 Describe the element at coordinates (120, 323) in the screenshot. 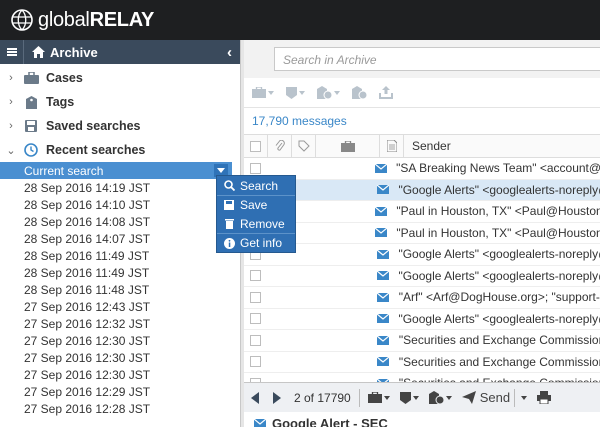

I see `recent-search-item: 27 Sep 2016 12:32 JST` at that location.